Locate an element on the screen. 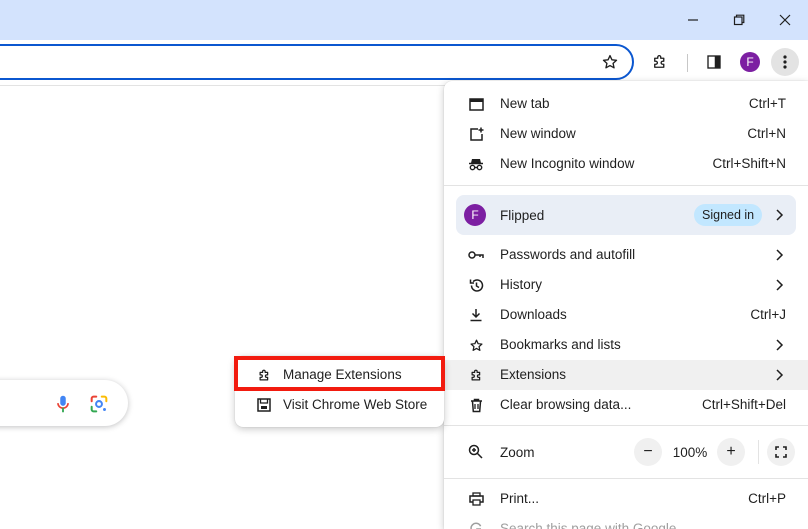  menu-item-label: Search this page with Google is located at coordinates (588, 525).